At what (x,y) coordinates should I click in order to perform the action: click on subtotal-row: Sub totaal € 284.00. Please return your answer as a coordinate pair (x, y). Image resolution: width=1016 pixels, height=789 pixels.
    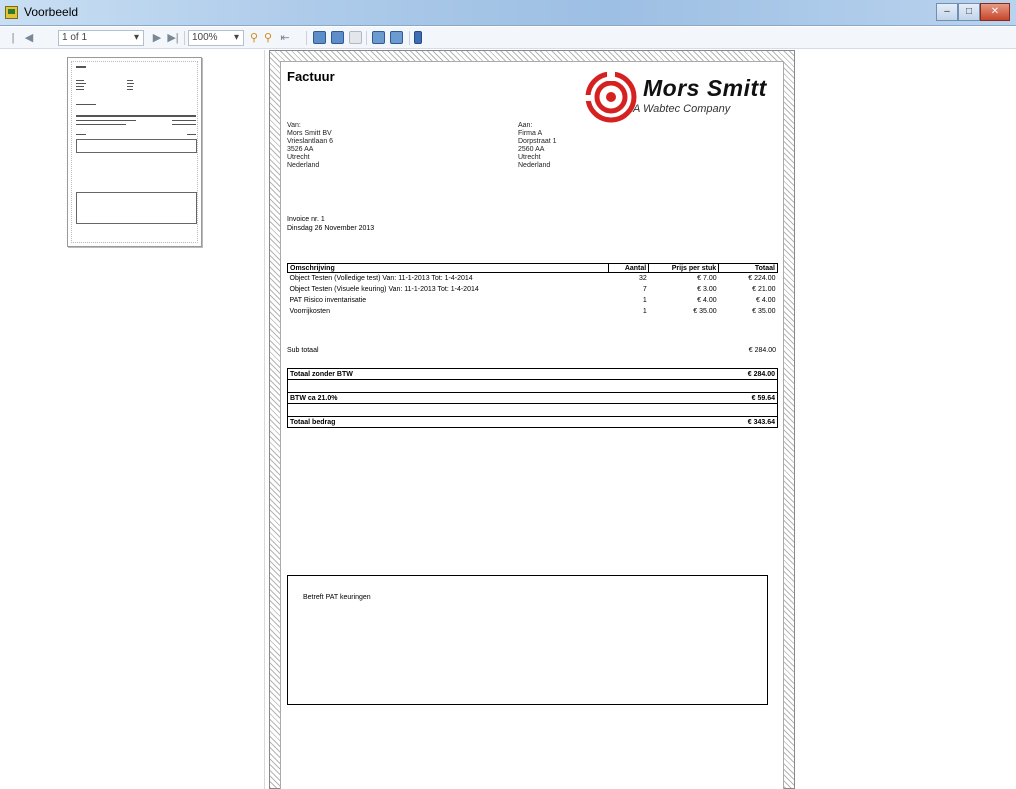
    Looking at the image, I should click on (532, 350).